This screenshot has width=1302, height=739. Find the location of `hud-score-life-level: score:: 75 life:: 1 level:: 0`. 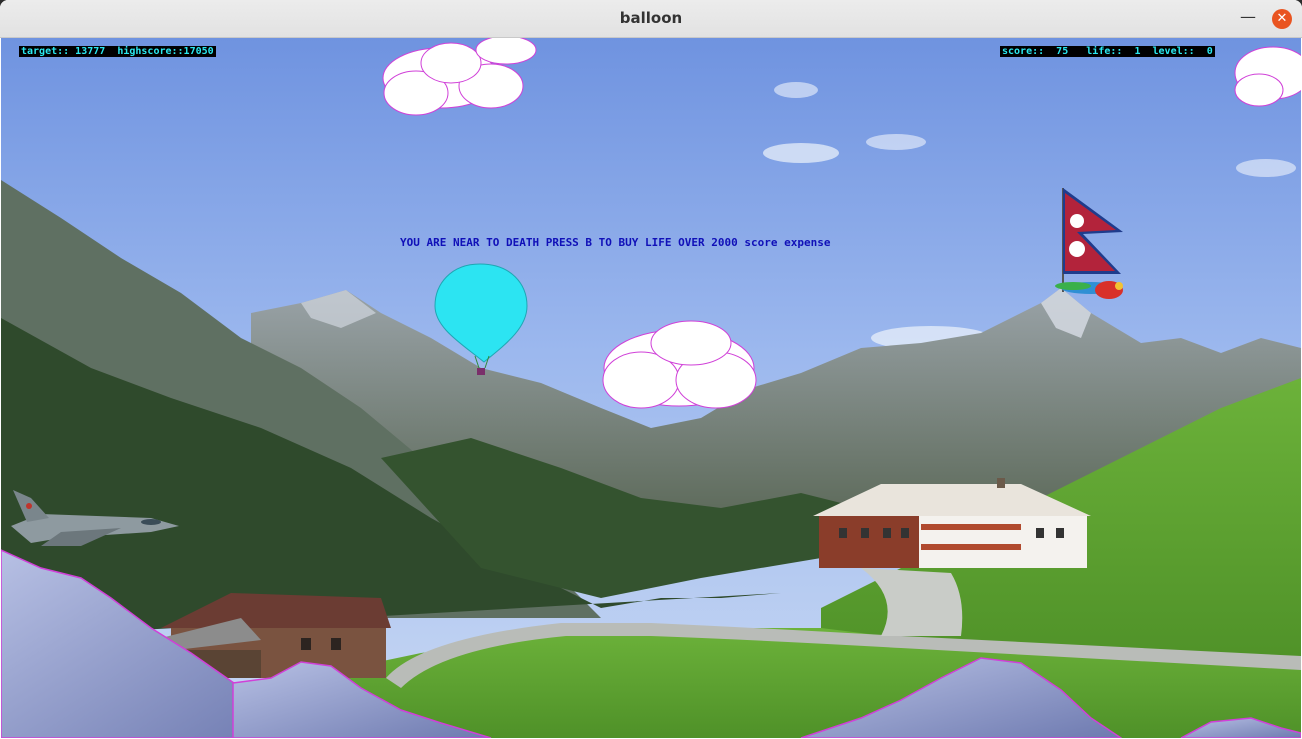

hud-score-life-level: score:: 75 life:: 1 level:: 0 is located at coordinates (1107, 51).